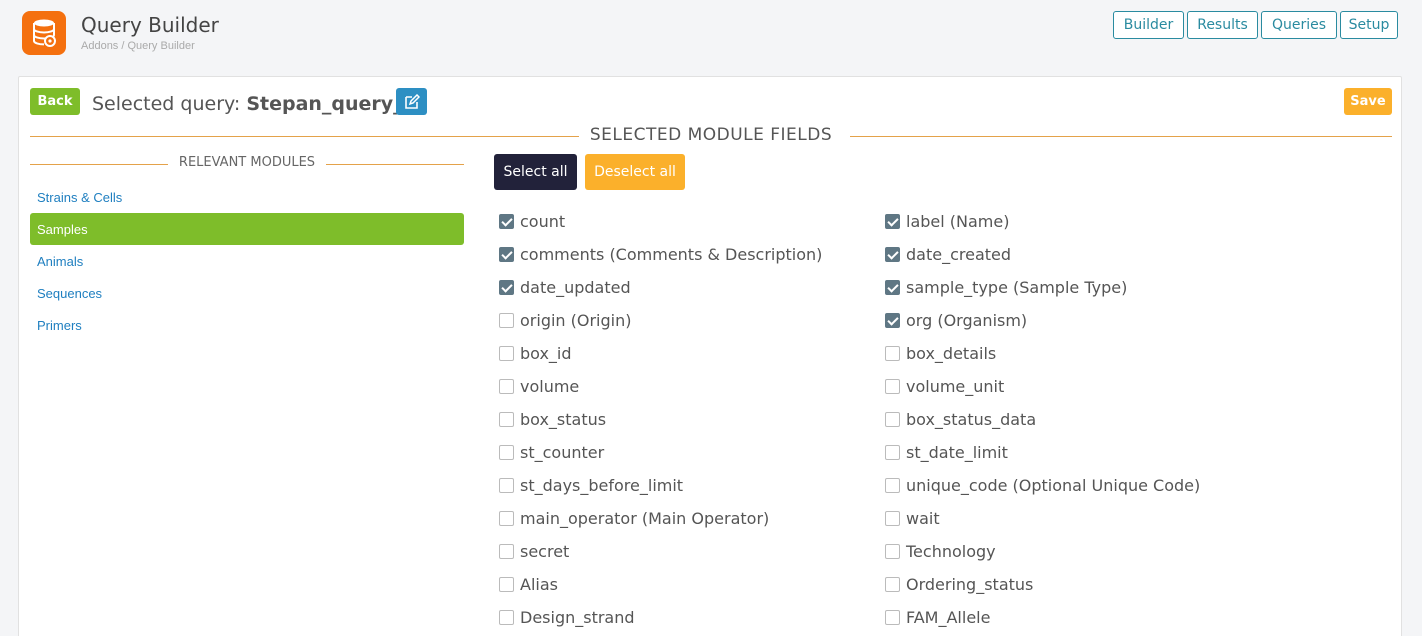 This screenshot has width=1422, height=636. Describe the element at coordinates (634, 518) in the screenshot. I see `field-row: main_operator (Main Operator)` at that location.